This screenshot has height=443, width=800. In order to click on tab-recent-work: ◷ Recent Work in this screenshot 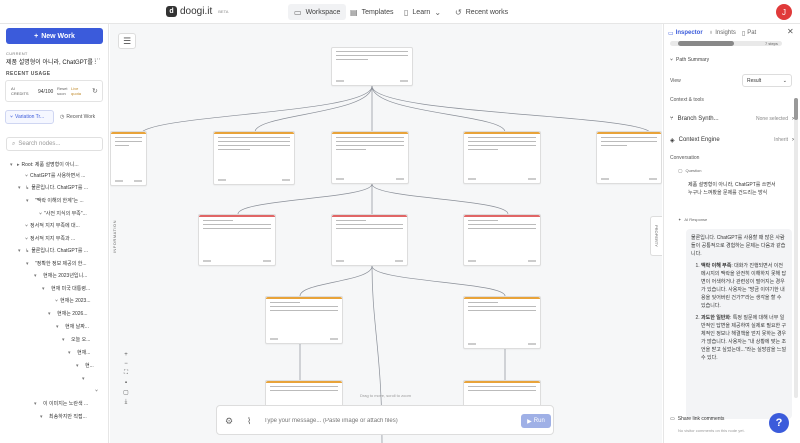, I will do `click(79, 117)`.